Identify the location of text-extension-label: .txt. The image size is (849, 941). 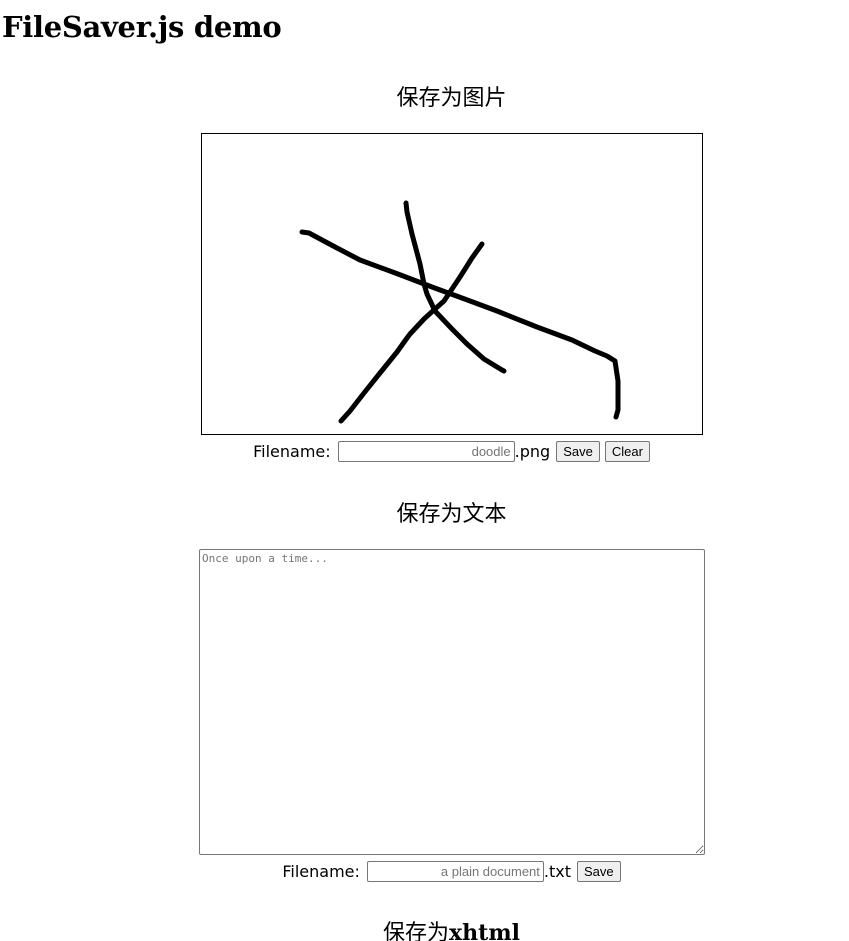
(557, 871).